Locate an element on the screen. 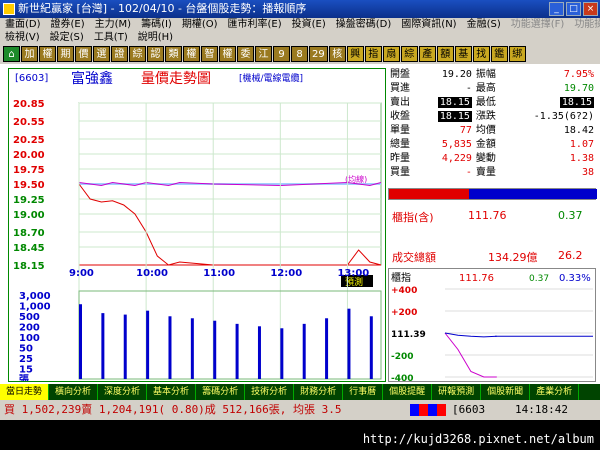 This screenshot has width=600, height=450. volume-tick-label: 200 is located at coordinates (29, 328).